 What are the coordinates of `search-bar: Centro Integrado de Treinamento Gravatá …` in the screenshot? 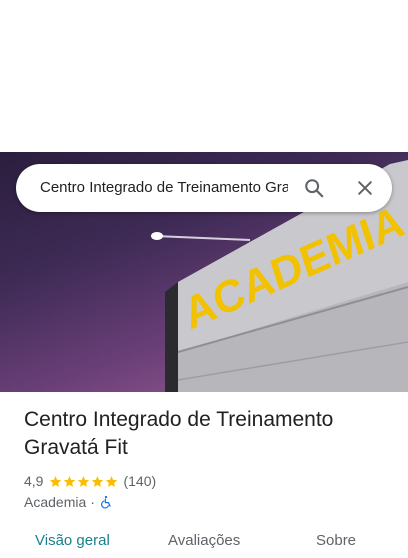 It's located at (204, 188).